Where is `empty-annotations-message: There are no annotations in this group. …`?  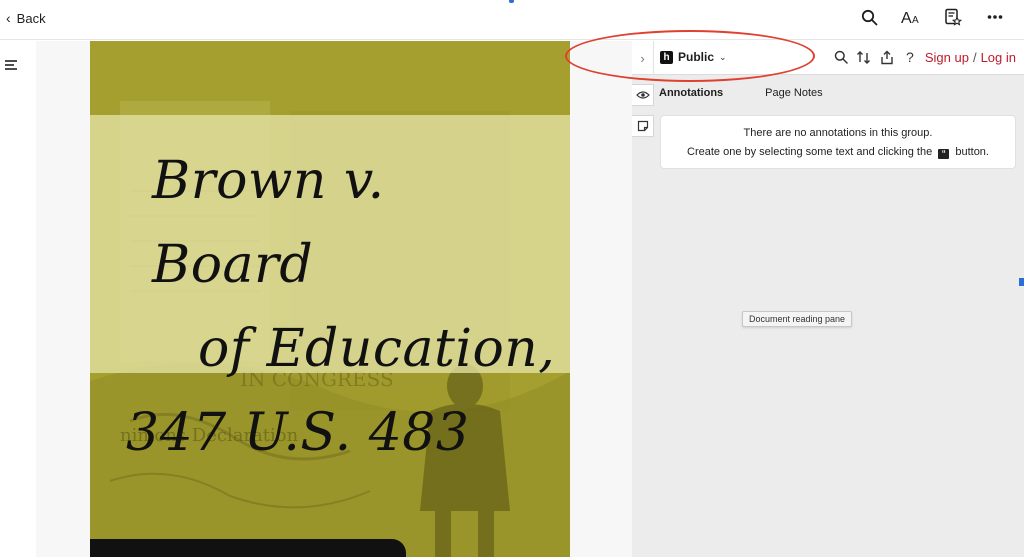 empty-annotations-message: There are no annotations in this group. … is located at coordinates (838, 142).